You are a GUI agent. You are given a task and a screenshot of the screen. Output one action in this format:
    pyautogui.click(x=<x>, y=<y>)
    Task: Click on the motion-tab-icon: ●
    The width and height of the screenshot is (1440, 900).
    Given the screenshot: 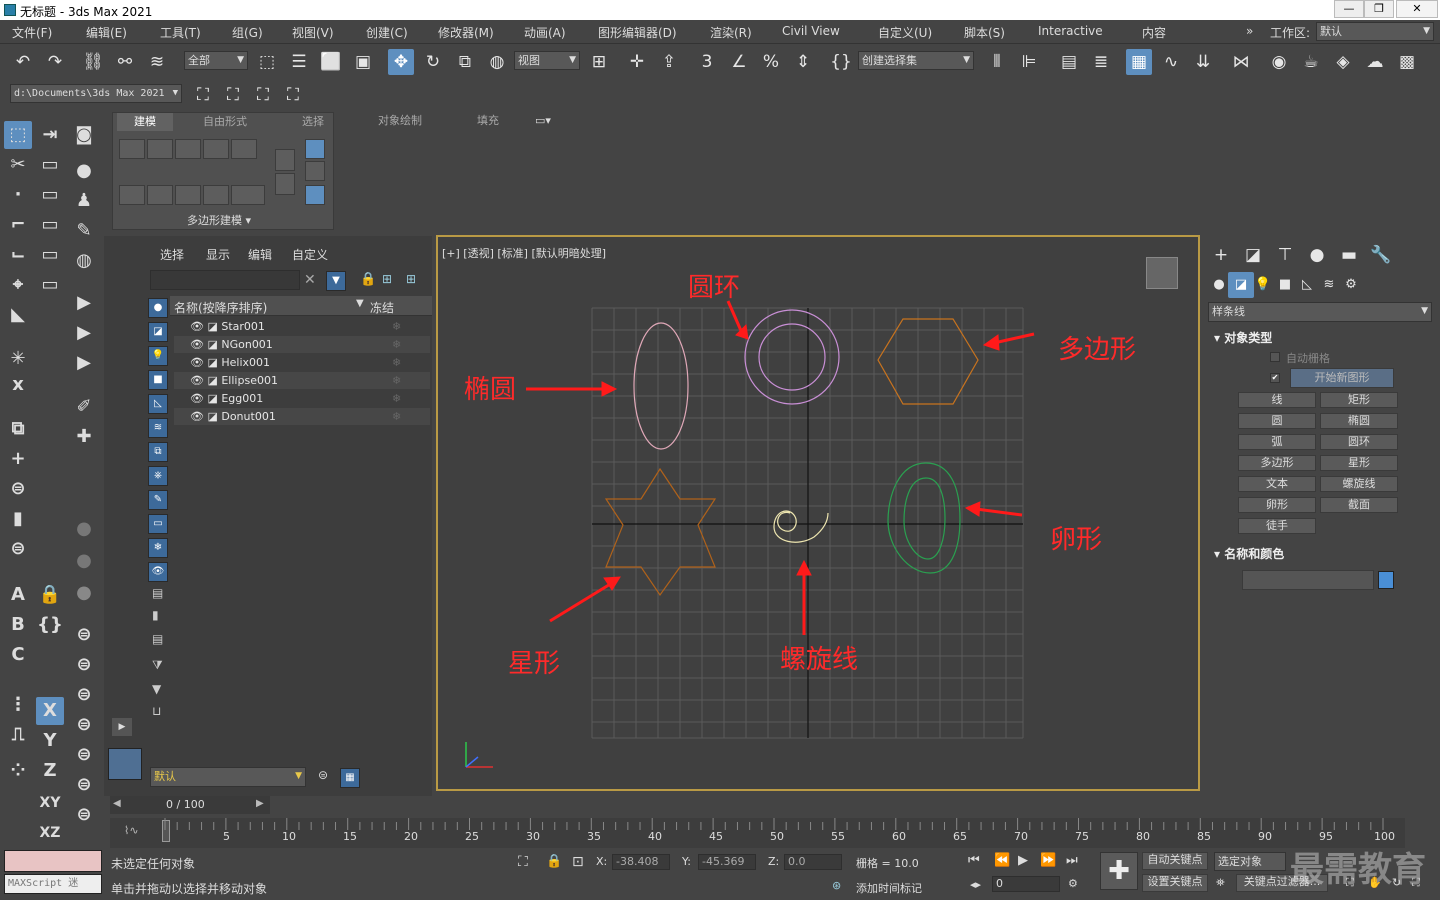 What is the action you would take?
    pyautogui.click(x=1317, y=255)
    